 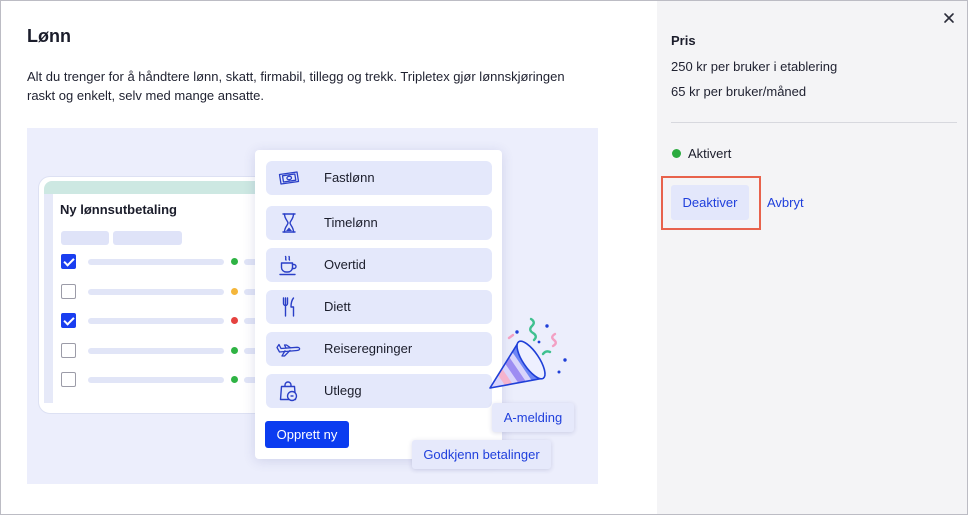 What do you see at coordinates (379, 178) in the screenshot?
I see `menu-item-fastlonn: Fastlønn` at bounding box center [379, 178].